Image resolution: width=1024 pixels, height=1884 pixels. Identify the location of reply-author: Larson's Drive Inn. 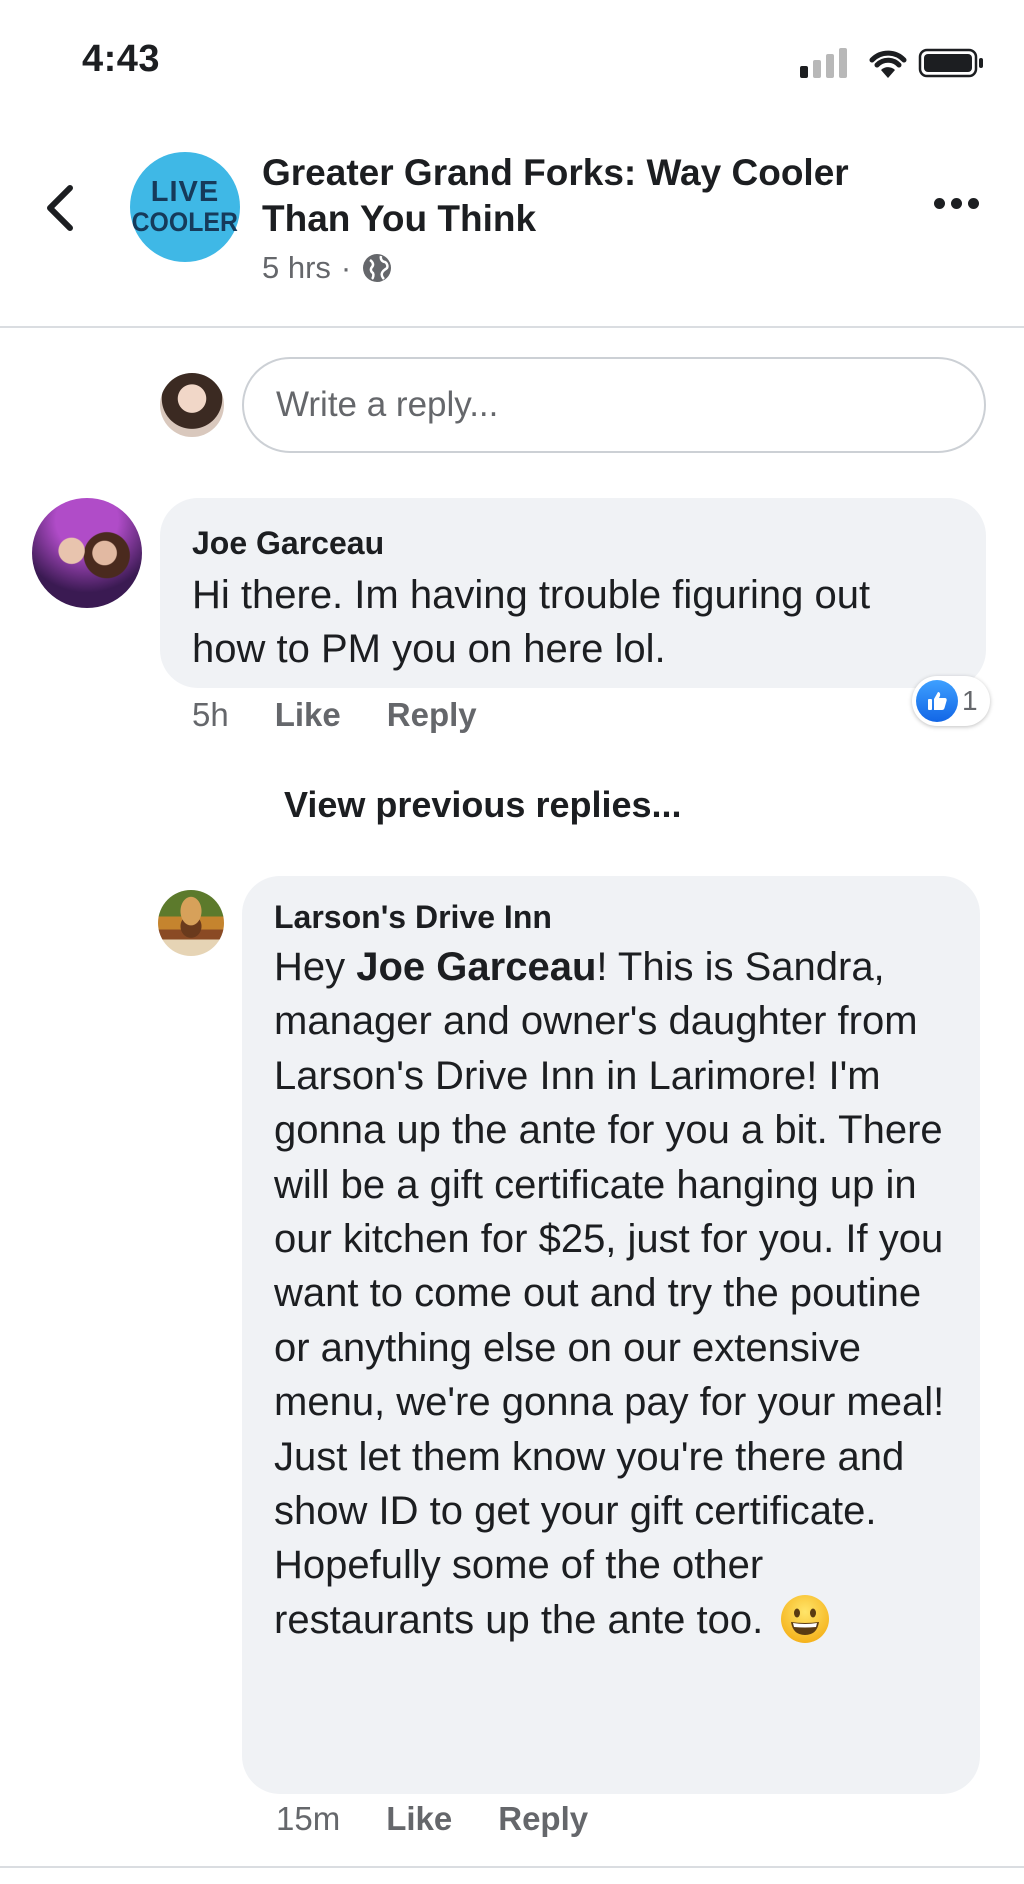
(613, 917).